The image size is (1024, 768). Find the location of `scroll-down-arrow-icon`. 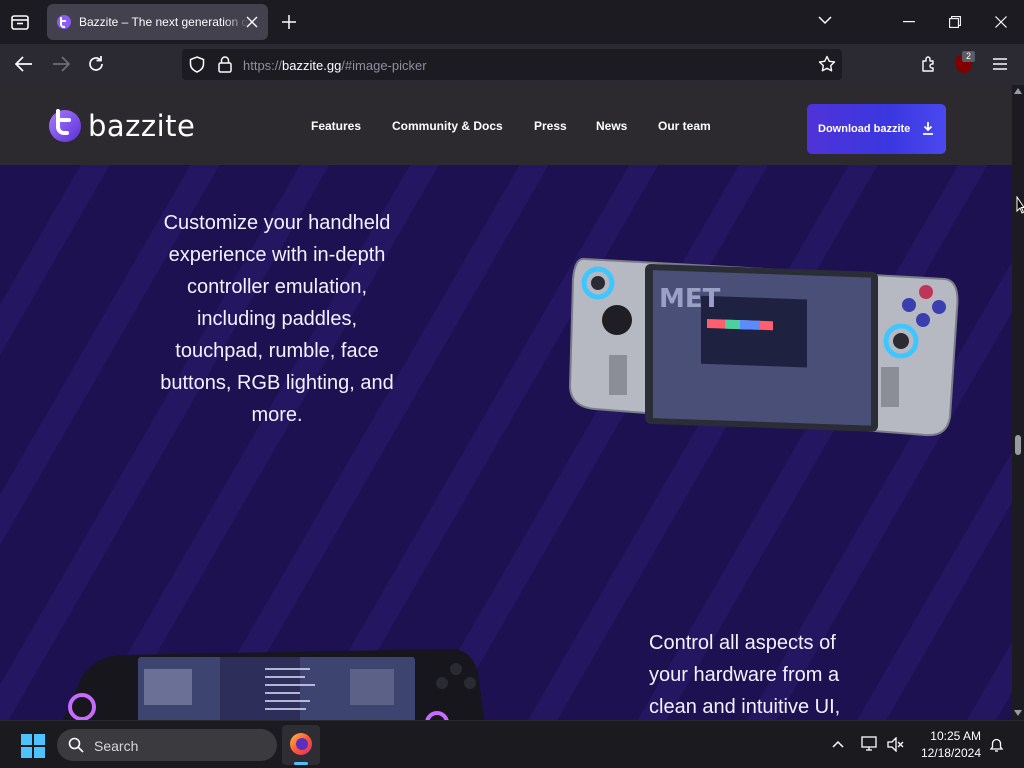

scroll-down-arrow-icon is located at coordinates (1018, 713).